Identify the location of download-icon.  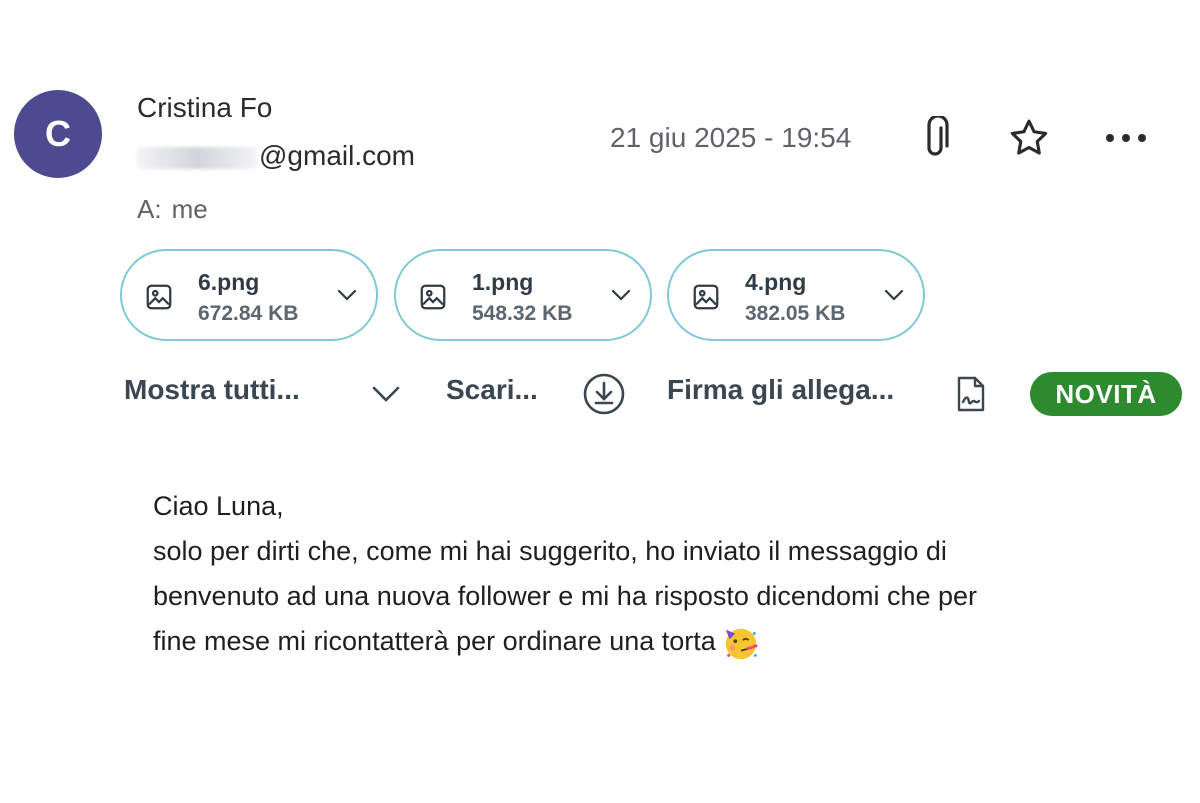
(604, 394).